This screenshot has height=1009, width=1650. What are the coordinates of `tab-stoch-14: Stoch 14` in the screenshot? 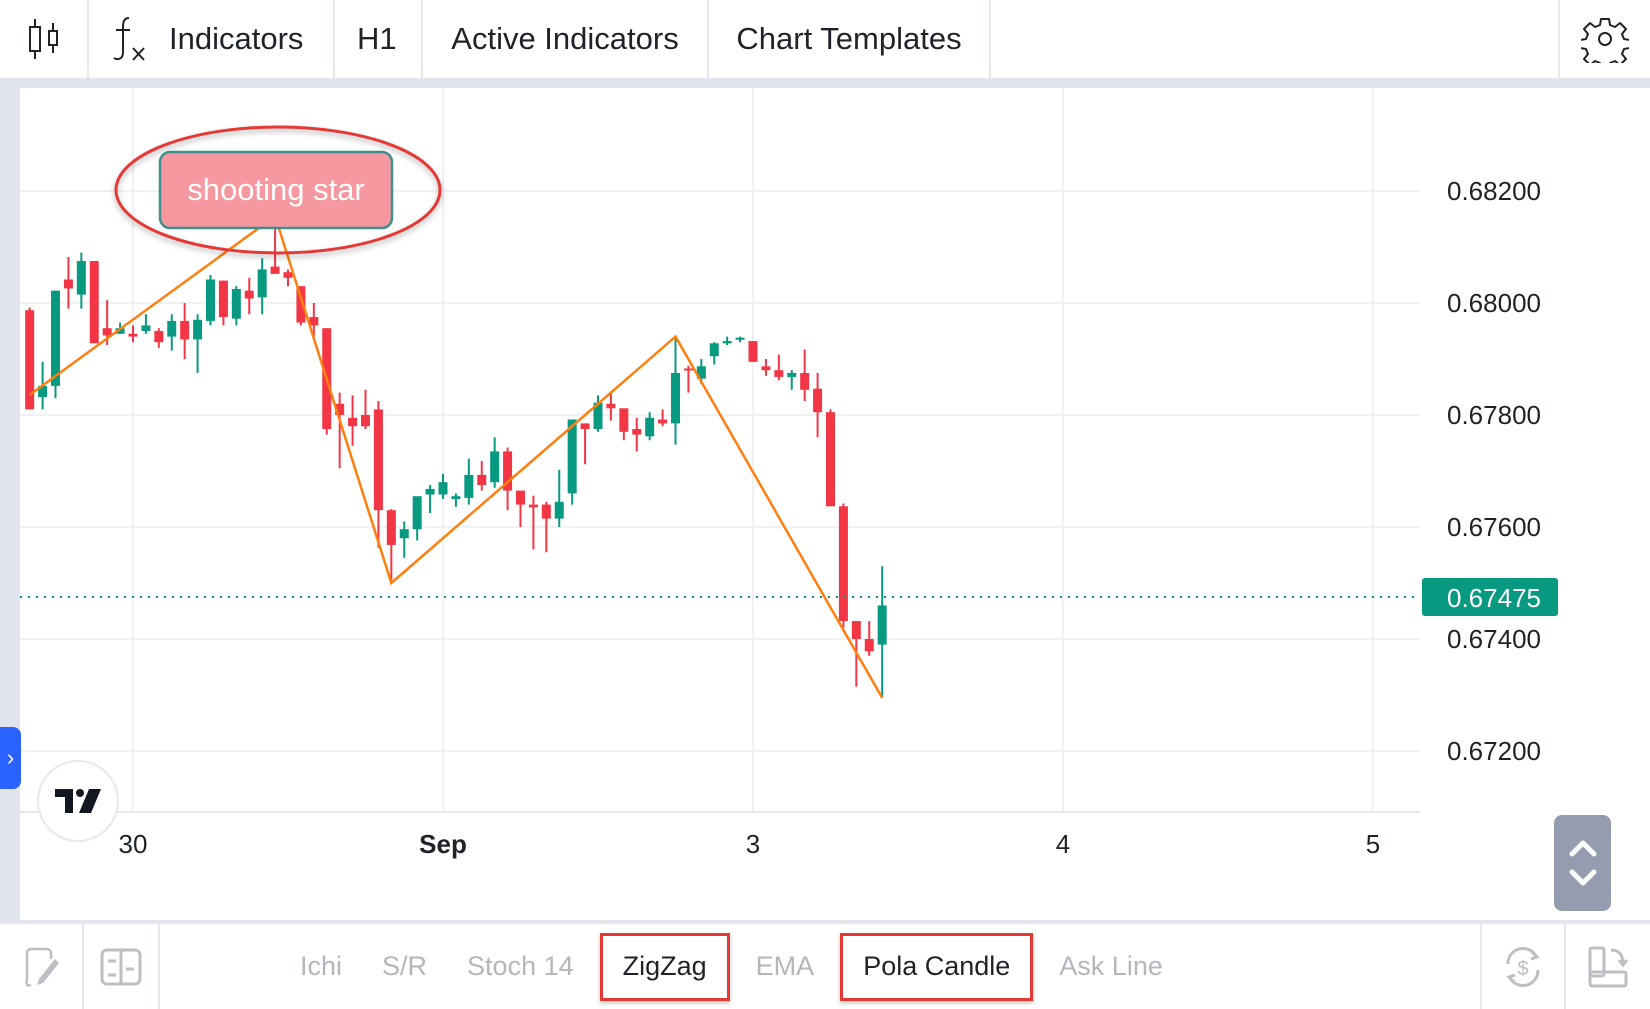 It's located at (520, 967).